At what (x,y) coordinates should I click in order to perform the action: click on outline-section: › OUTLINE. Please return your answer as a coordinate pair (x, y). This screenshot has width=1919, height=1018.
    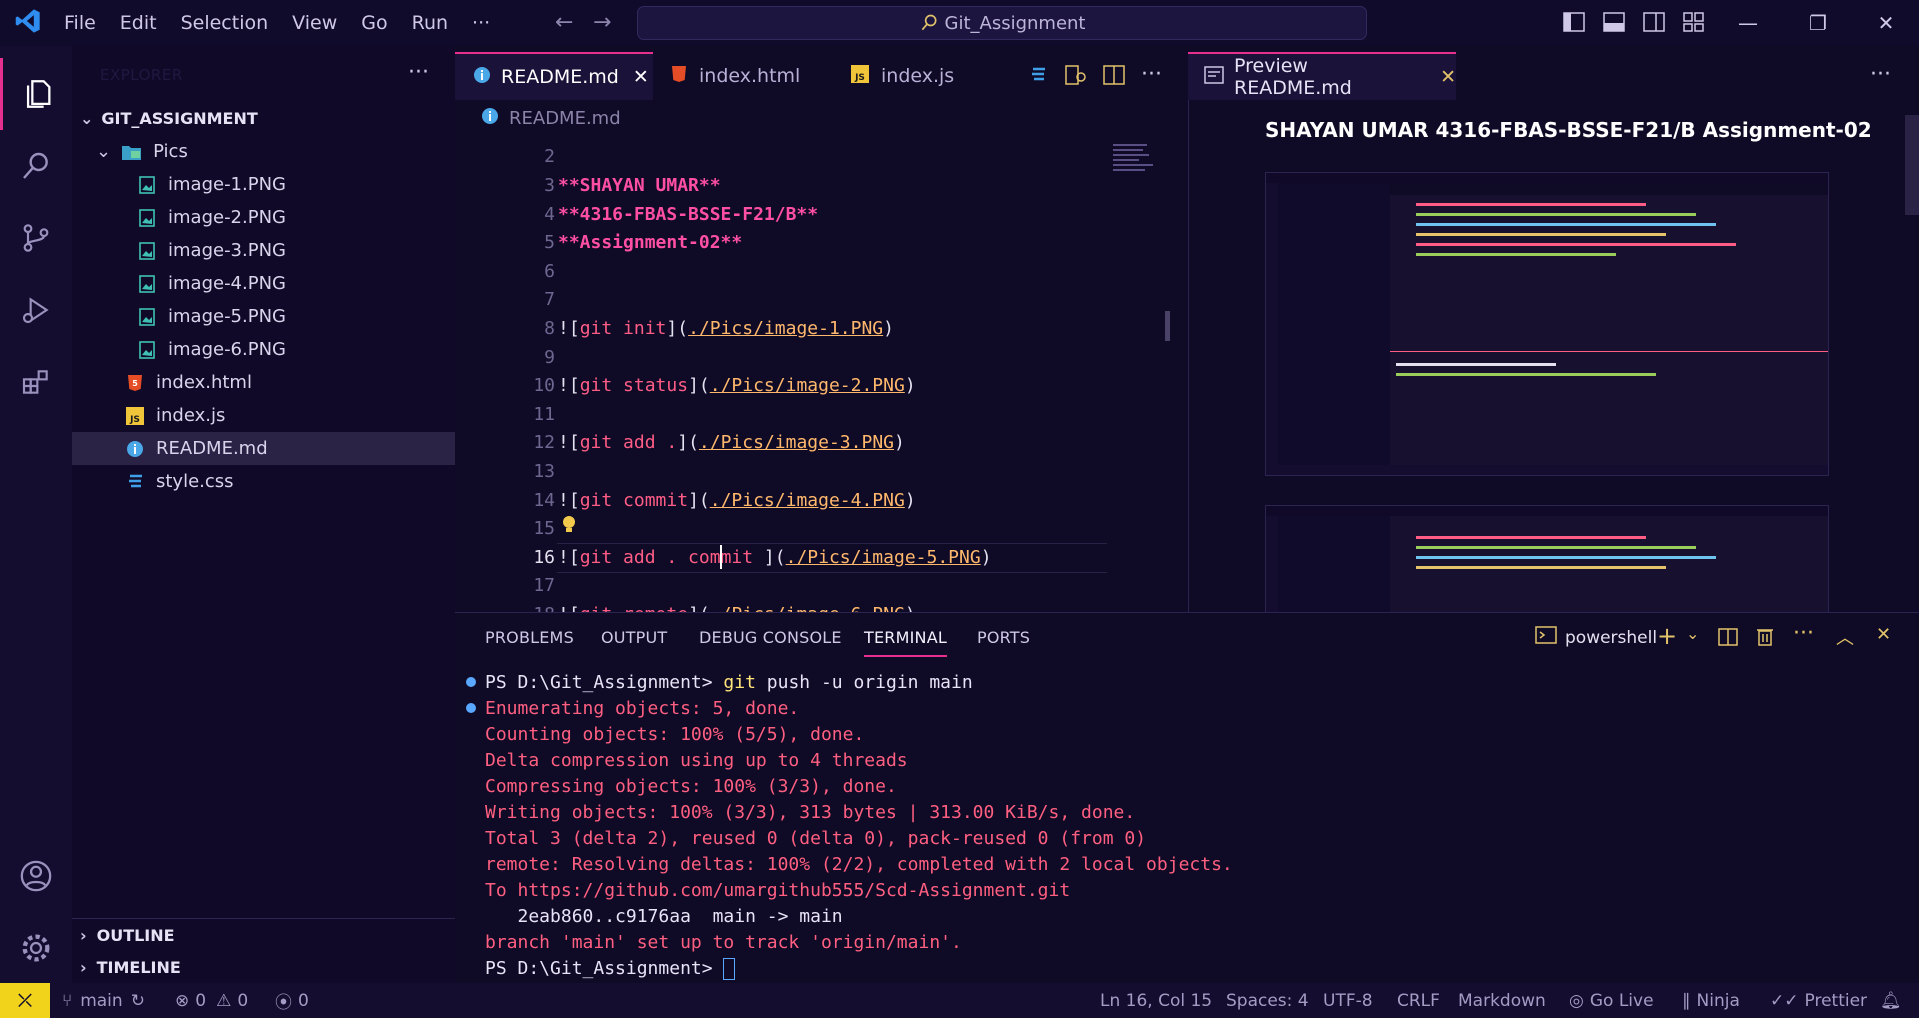
    Looking at the image, I should click on (263, 934).